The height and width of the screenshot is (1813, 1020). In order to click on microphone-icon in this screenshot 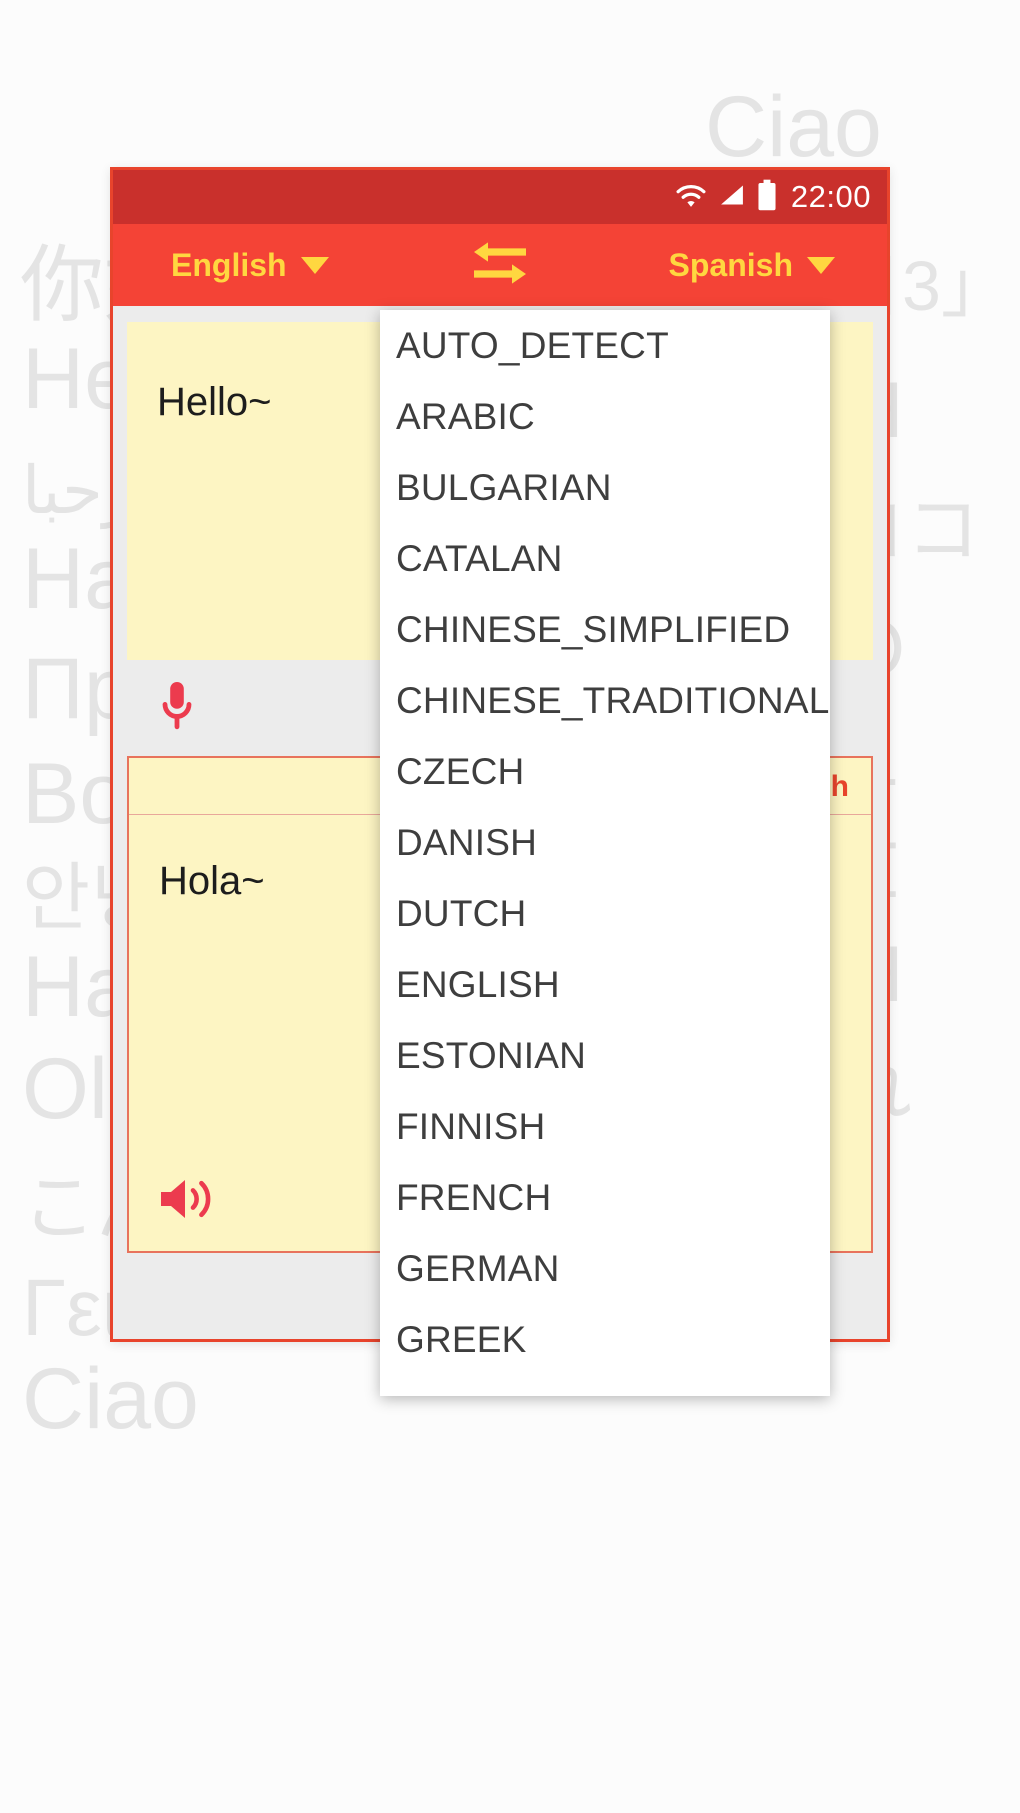, I will do `click(177, 708)`.